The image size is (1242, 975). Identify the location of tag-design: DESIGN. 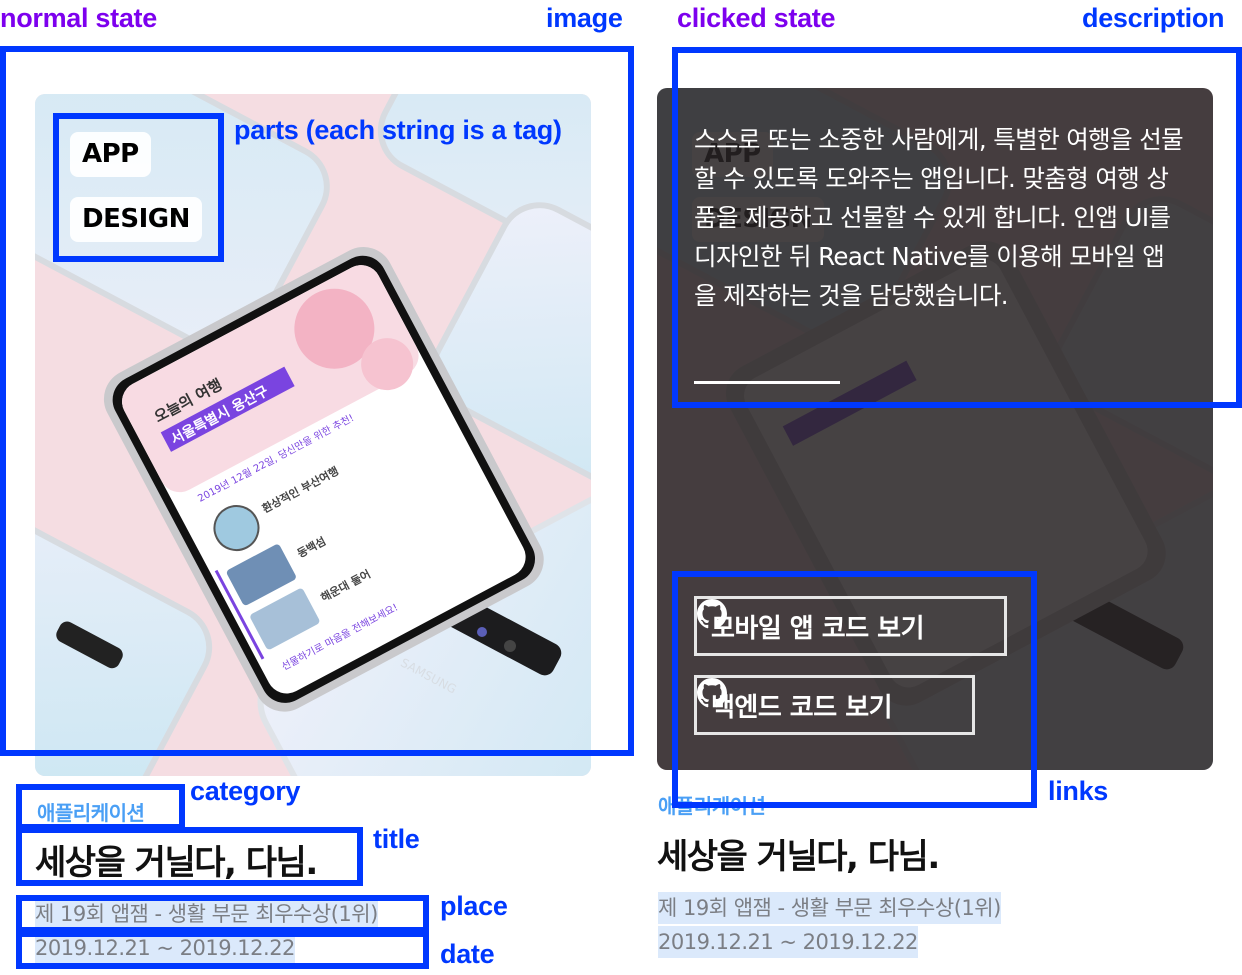
(136, 220).